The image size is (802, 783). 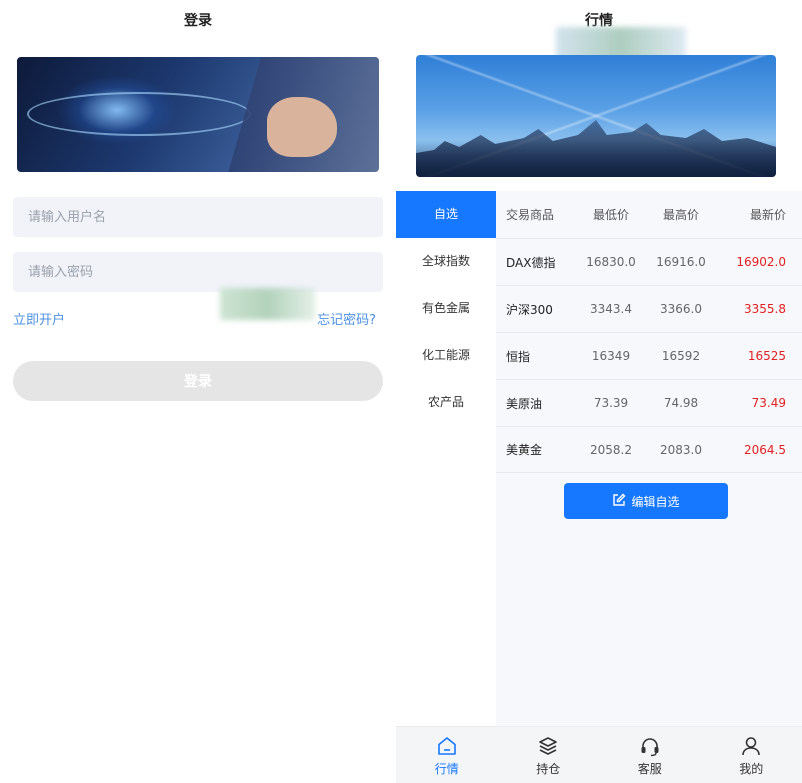 I want to click on tab-label: 行情, so click(x=446, y=768).